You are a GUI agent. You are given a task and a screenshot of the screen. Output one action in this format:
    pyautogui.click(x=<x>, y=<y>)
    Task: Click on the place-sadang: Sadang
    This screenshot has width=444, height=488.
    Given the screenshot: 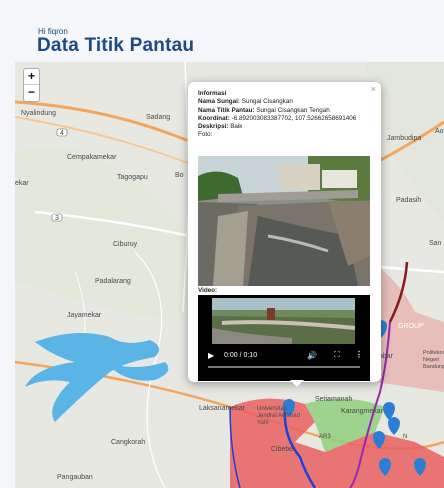 What is the action you would take?
    pyautogui.click(x=158, y=117)
    